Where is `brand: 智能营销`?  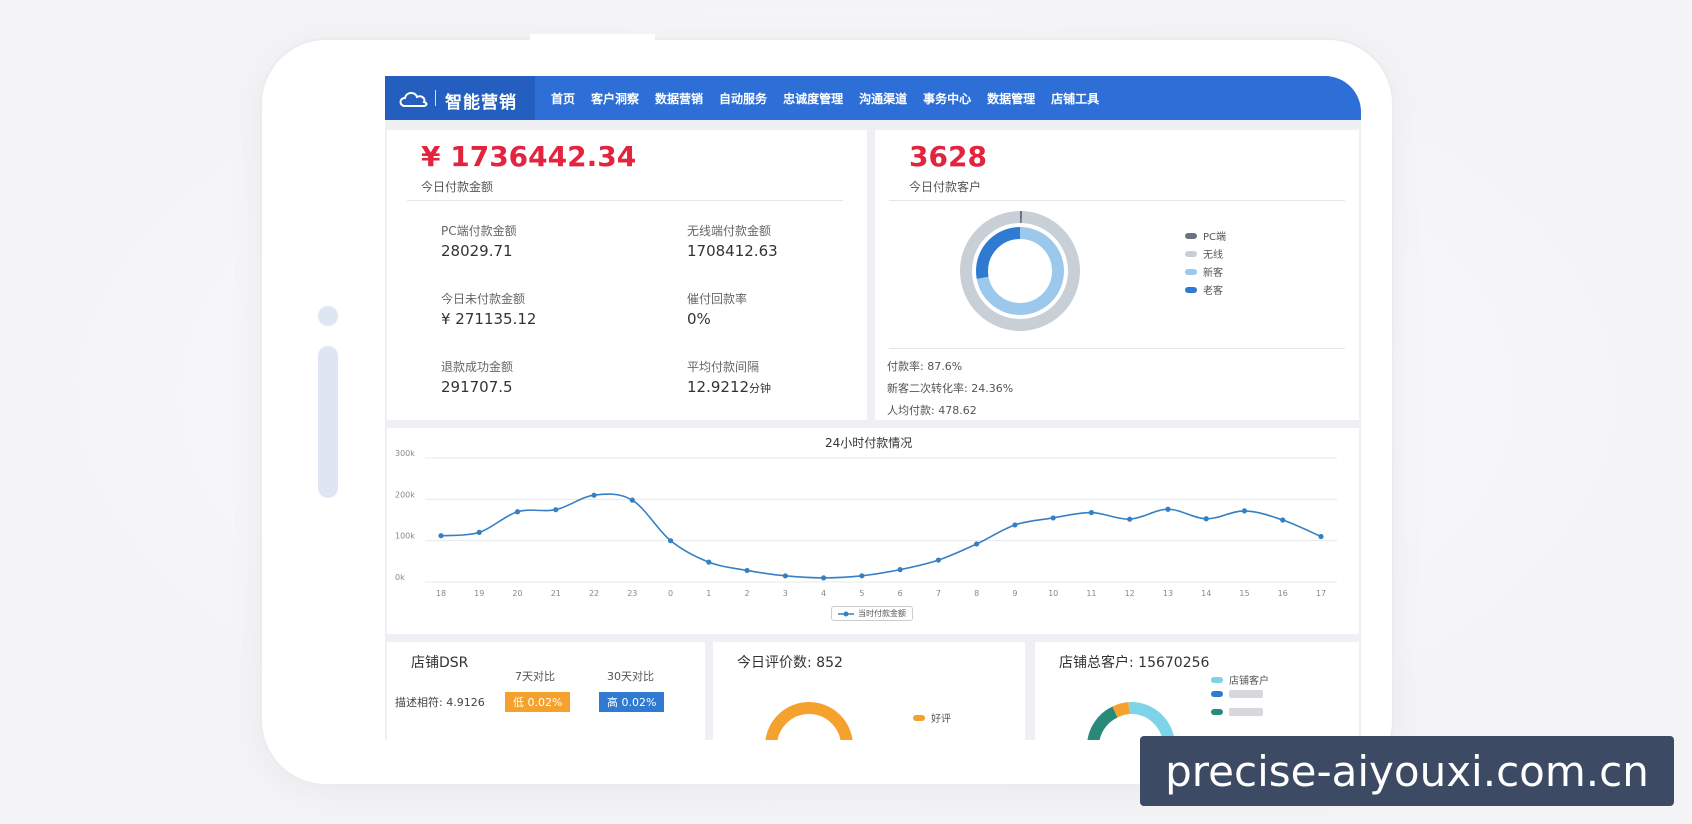
brand: 智能营销 is located at coordinates (460, 98).